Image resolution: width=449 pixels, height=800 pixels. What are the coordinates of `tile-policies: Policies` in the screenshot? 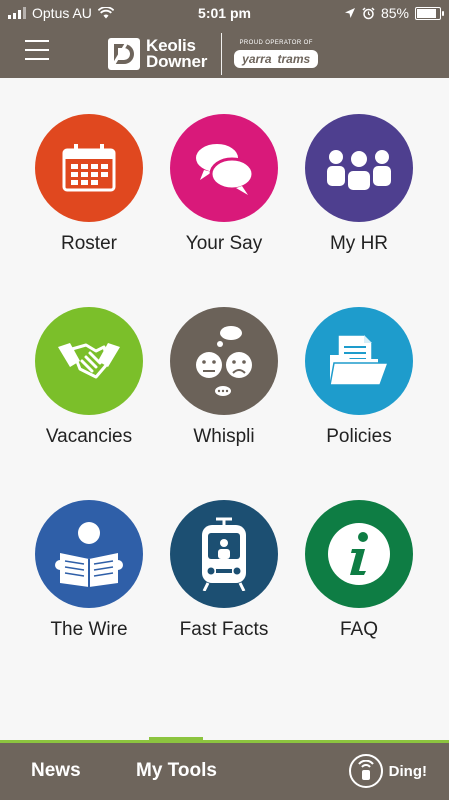 It's located at (359, 377).